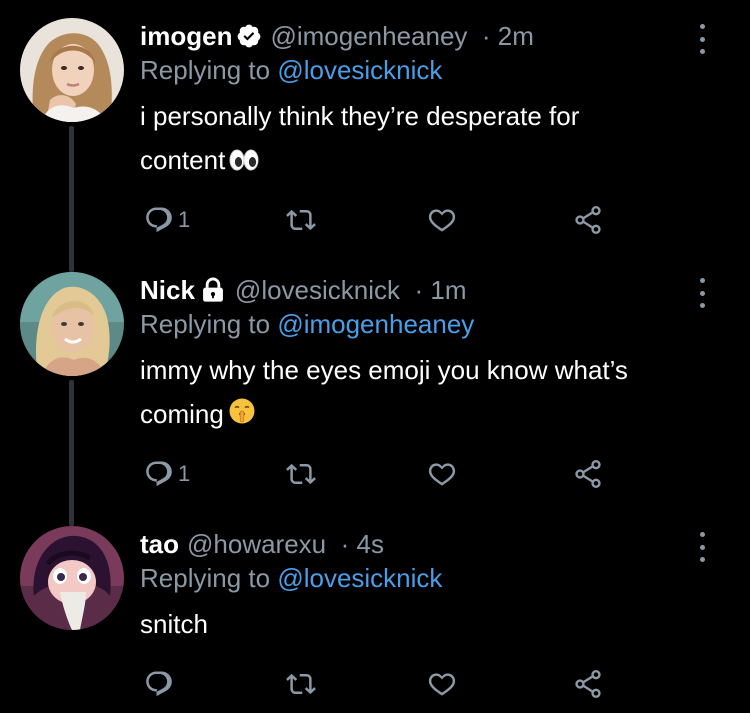 The image size is (750, 713). What do you see at coordinates (174, 624) in the screenshot?
I see `tweet-text: snitch` at bounding box center [174, 624].